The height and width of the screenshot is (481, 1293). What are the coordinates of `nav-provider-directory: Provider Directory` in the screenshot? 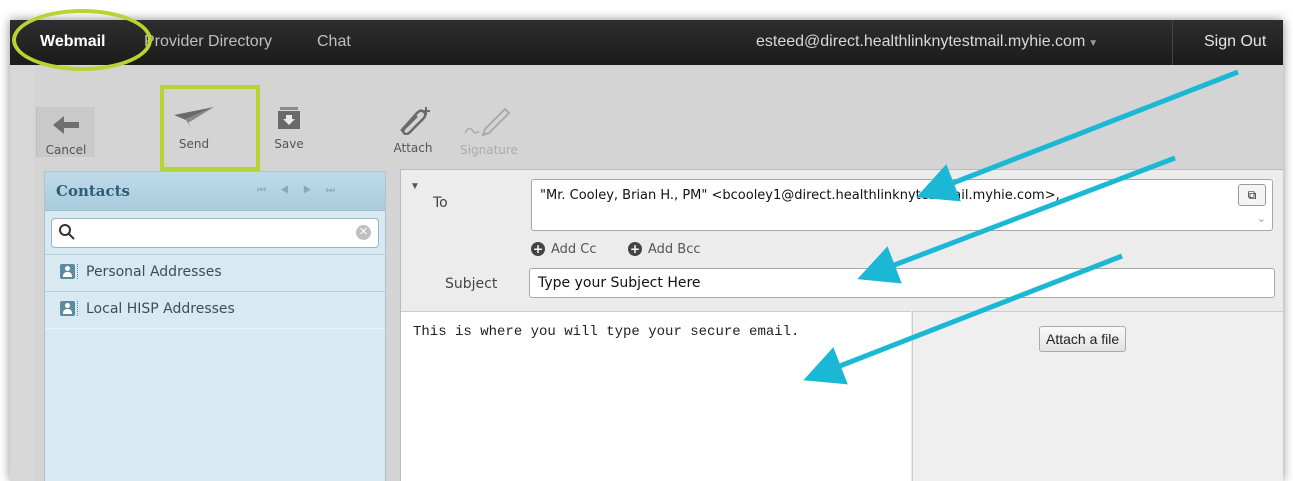 It's located at (208, 42).